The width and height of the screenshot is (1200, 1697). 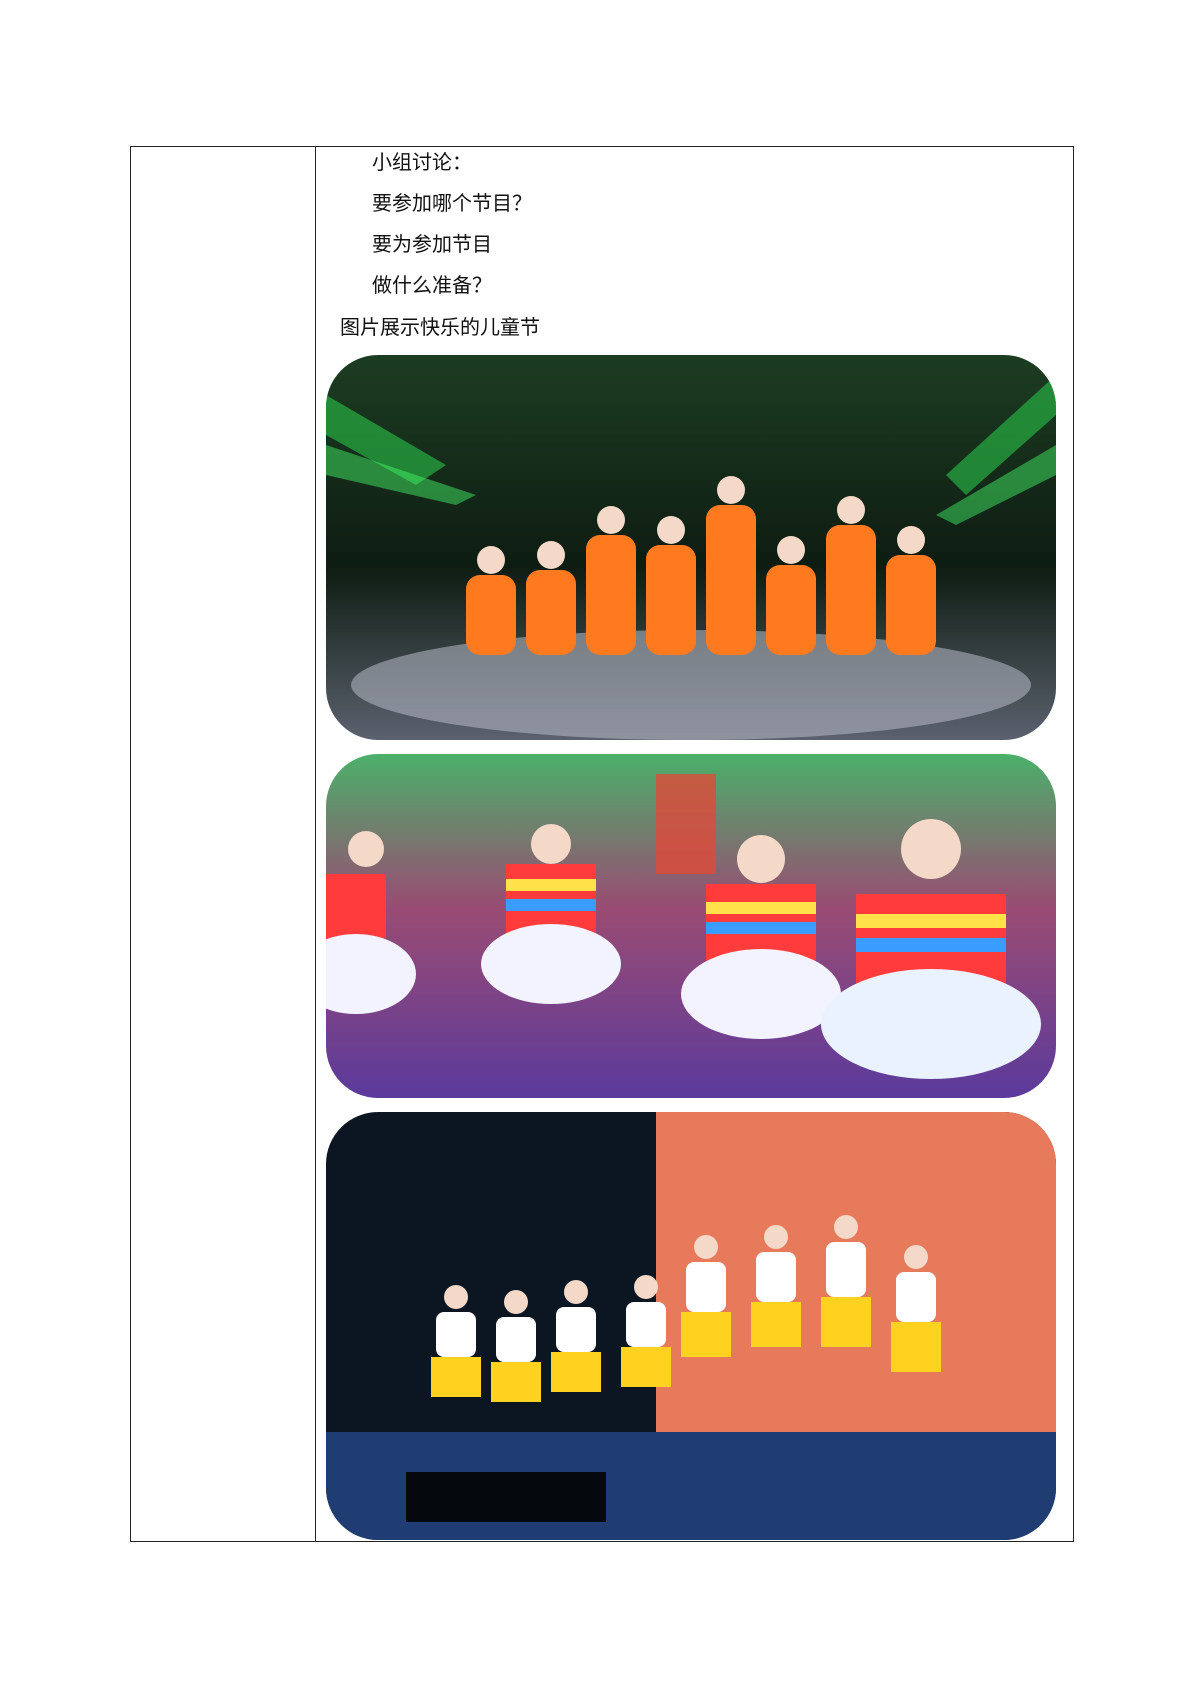 I want to click on photo-caption: 图片展示快乐的儿童节, so click(x=440, y=327).